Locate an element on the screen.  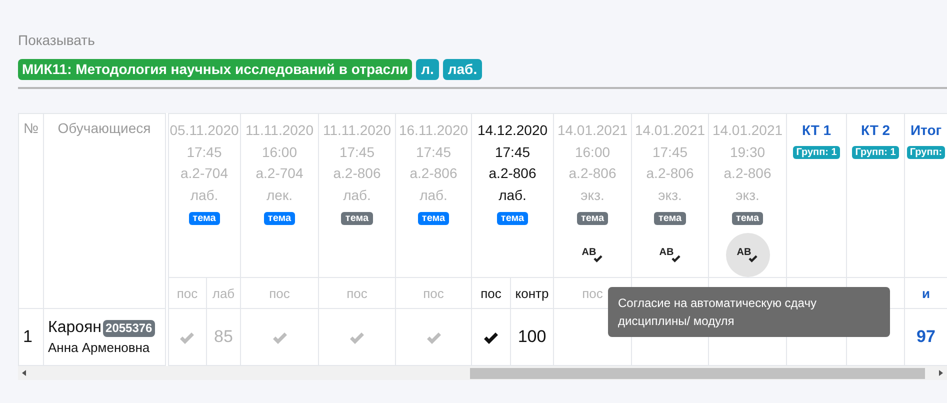
lesson-date: 05.11.2020 is located at coordinates (204, 130).